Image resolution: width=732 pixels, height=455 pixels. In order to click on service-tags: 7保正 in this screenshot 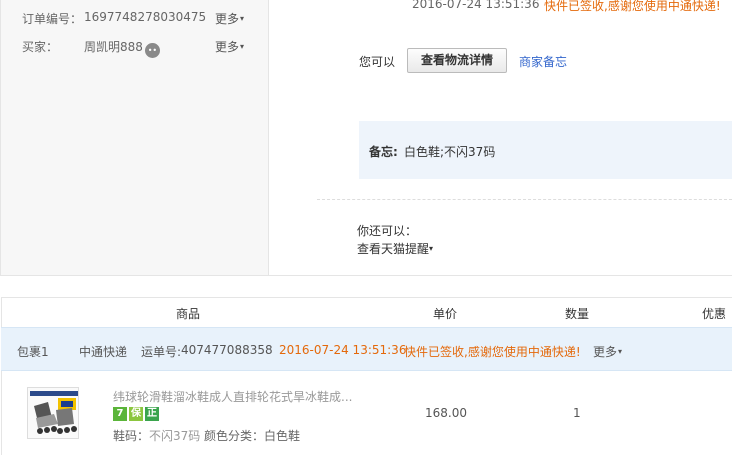, I will do `click(137, 413)`.